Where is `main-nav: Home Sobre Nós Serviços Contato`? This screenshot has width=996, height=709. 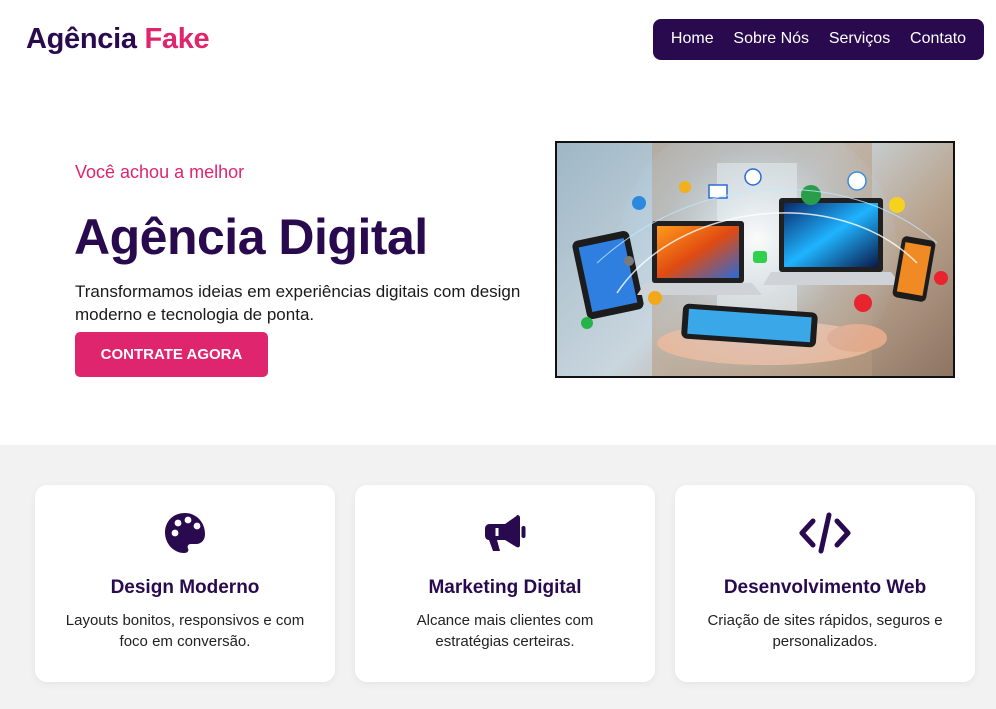
main-nav: Home Sobre Nós Serviços Contato is located at coordinates (818, 39).